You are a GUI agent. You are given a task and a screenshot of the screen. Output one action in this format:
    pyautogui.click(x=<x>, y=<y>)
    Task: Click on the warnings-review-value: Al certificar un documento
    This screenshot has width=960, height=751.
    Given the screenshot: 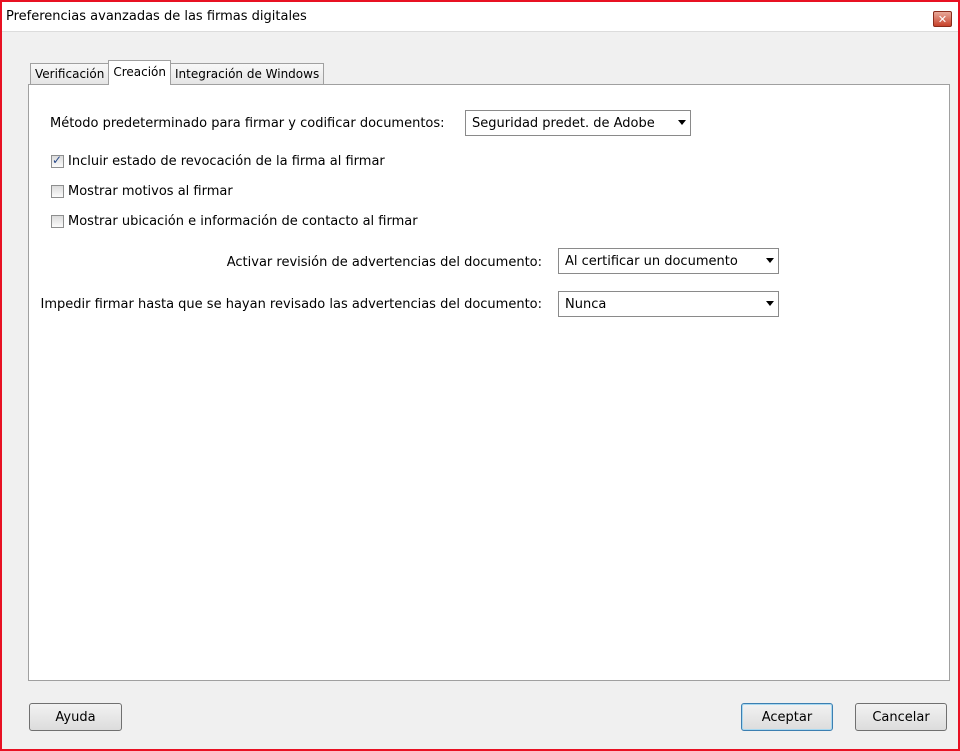 What is the action you would take?
    pyautogui.click(x=651, y=261)
    